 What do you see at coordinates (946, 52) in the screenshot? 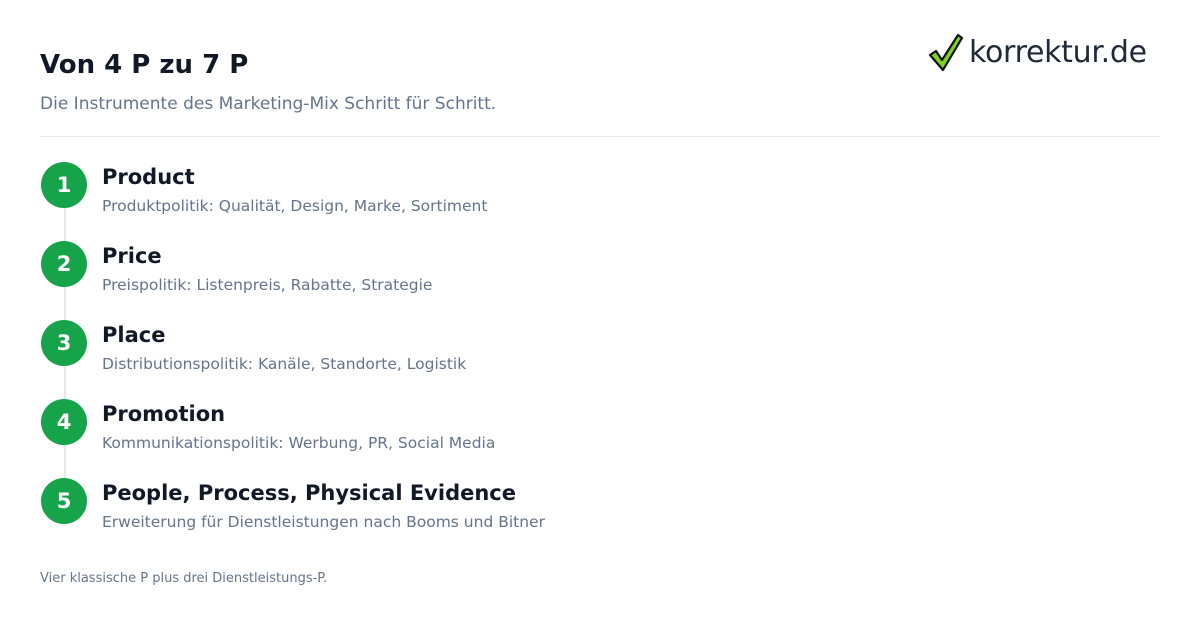
I see `checkmark-icon` at bounding box center [946, 52].